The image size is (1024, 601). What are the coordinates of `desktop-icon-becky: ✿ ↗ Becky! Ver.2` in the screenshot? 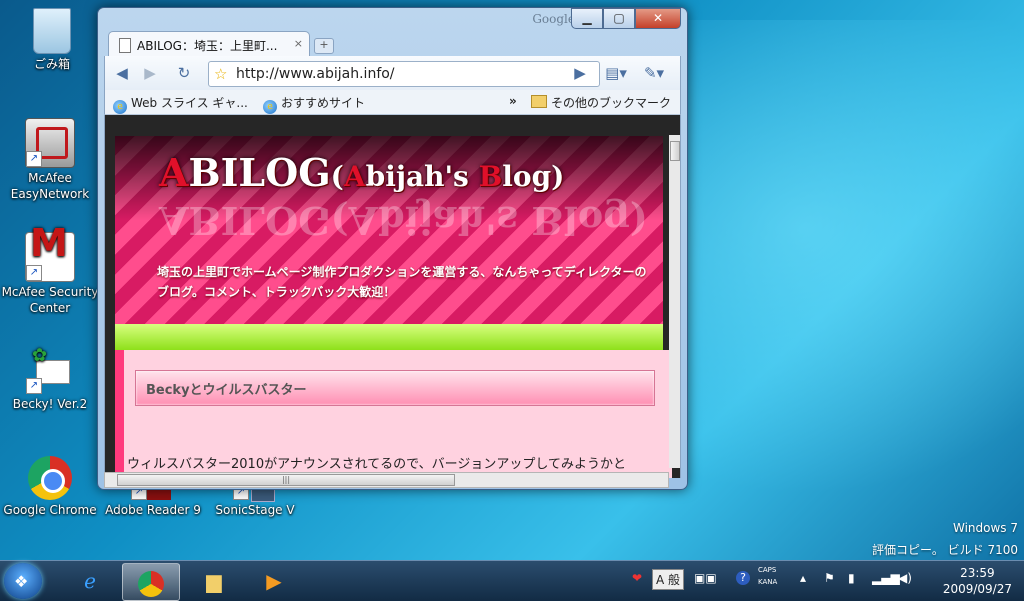 It's located at (50, 379).